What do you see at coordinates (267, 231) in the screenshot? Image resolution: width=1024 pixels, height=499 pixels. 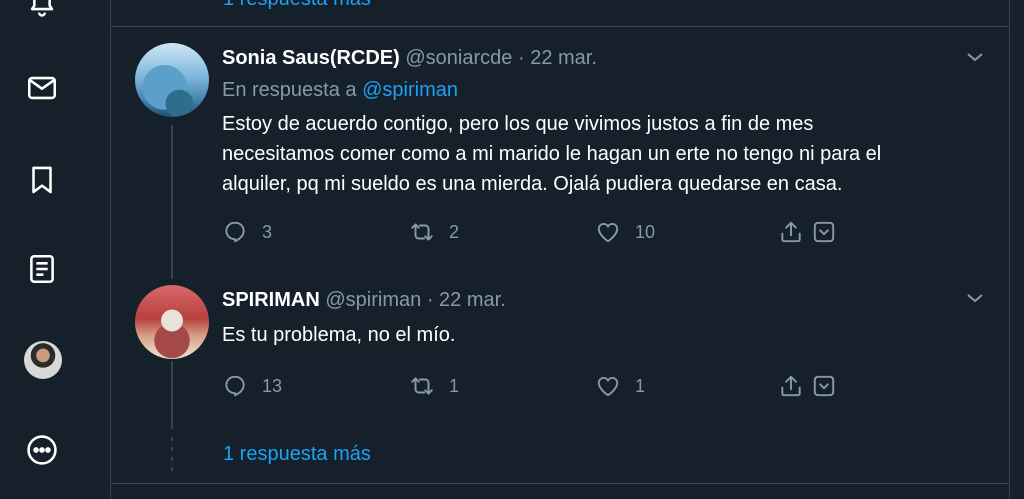 I see `reply-count: 3` at bounding box center [267, 231].